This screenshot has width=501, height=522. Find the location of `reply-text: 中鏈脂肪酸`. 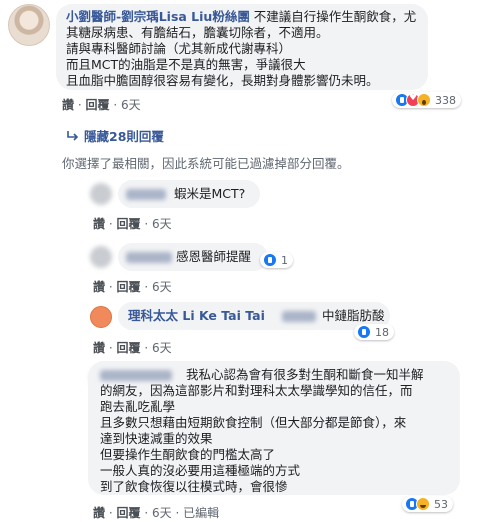

reply-text: 中鏈脂肪酸 is located at coordinates (353, 315).